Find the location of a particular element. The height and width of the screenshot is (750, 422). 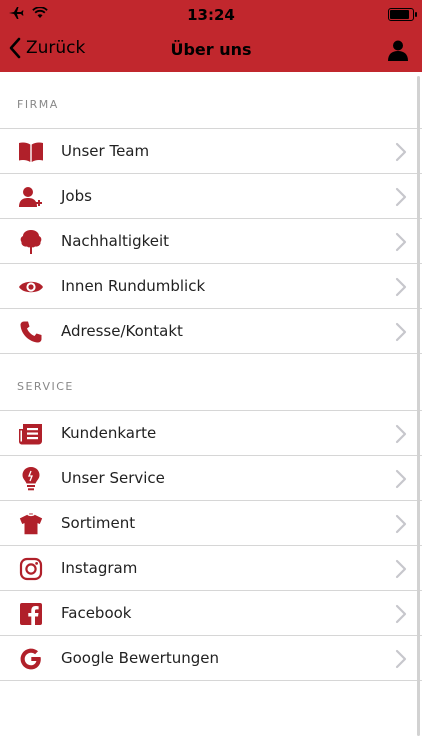

instagram-icon is located at coordinates (31, 569).